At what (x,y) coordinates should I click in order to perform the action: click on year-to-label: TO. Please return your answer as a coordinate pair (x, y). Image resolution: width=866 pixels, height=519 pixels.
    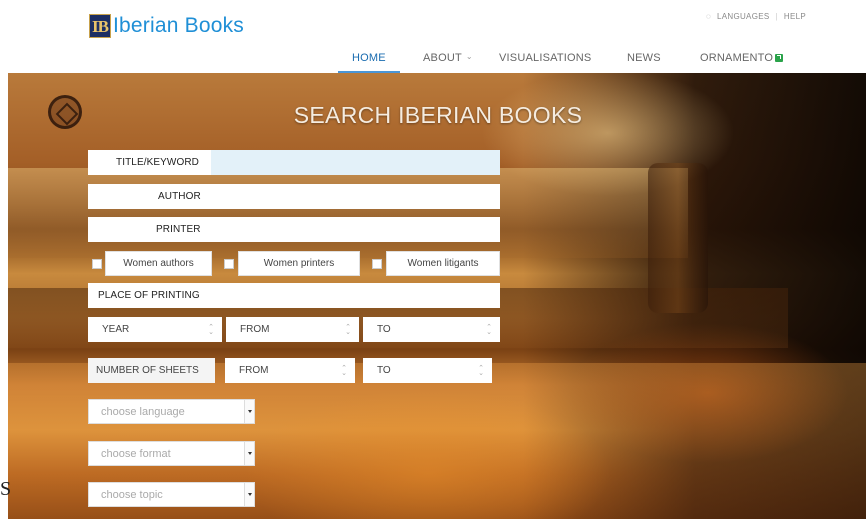
    Looking at the image, I should click on (384, 329).